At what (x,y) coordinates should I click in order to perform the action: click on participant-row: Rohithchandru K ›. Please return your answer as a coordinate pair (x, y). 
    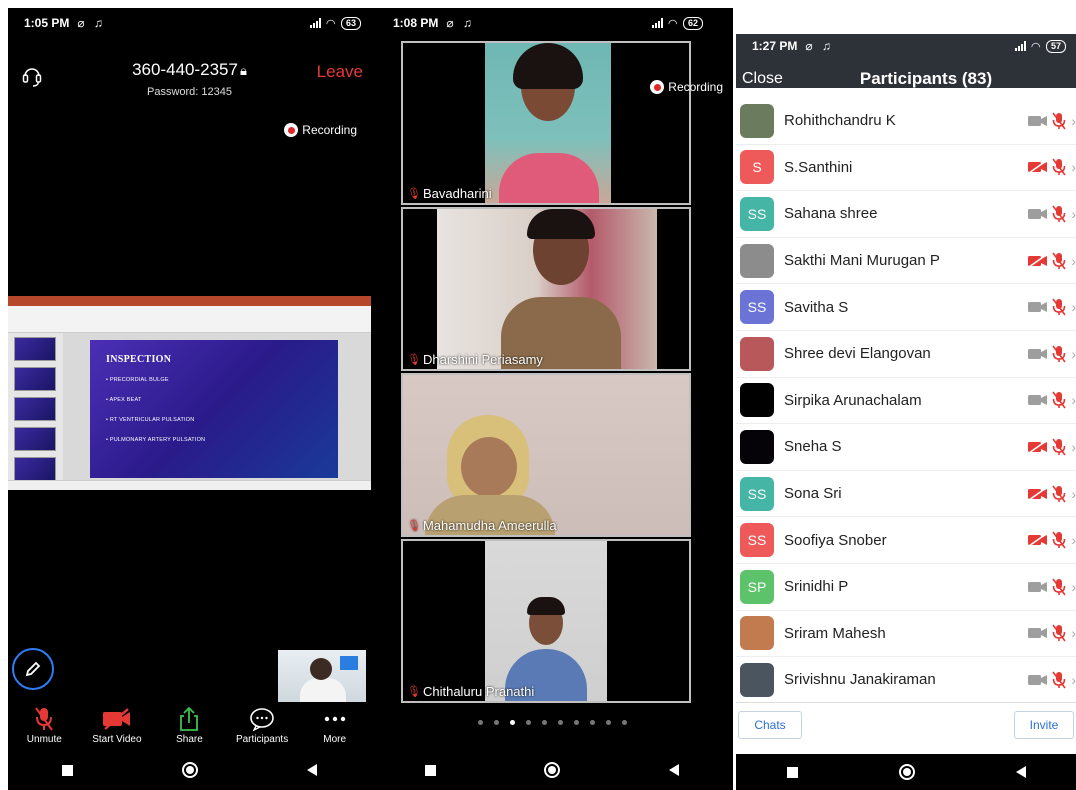
    Looking at the image, I should click on (906, 121).